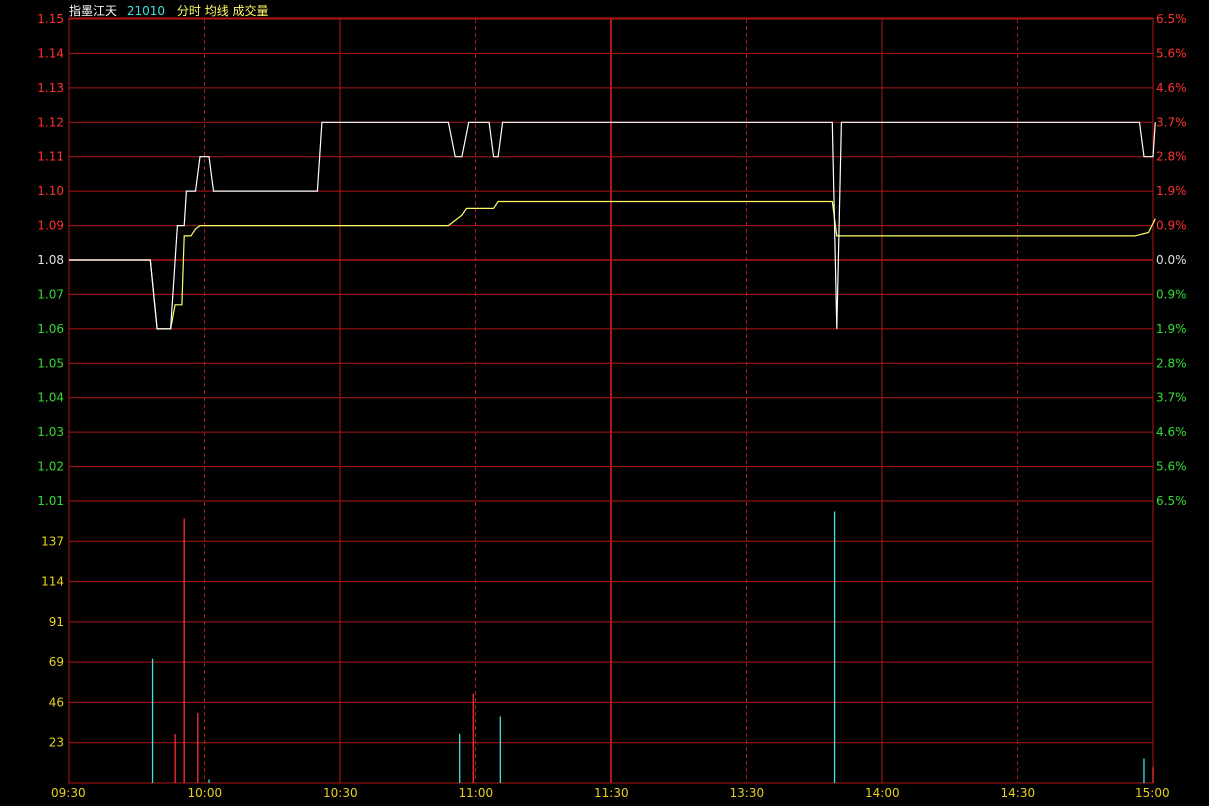 The height and width of the screenshot is (806, 1209). Describe the element at coordinates (612, 265) in the screenshot. I see `average-price-line` at that location.